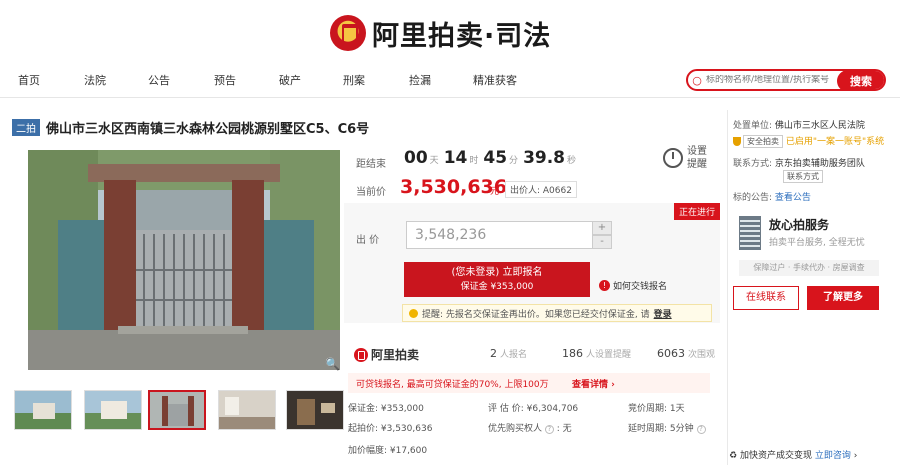 The width and height of the screenshot is (900, 470). What do you see at coordinates (843, 298) in the screenshot?
I see `learn-more-button: 了解更多` at bounding box center [843, 298].